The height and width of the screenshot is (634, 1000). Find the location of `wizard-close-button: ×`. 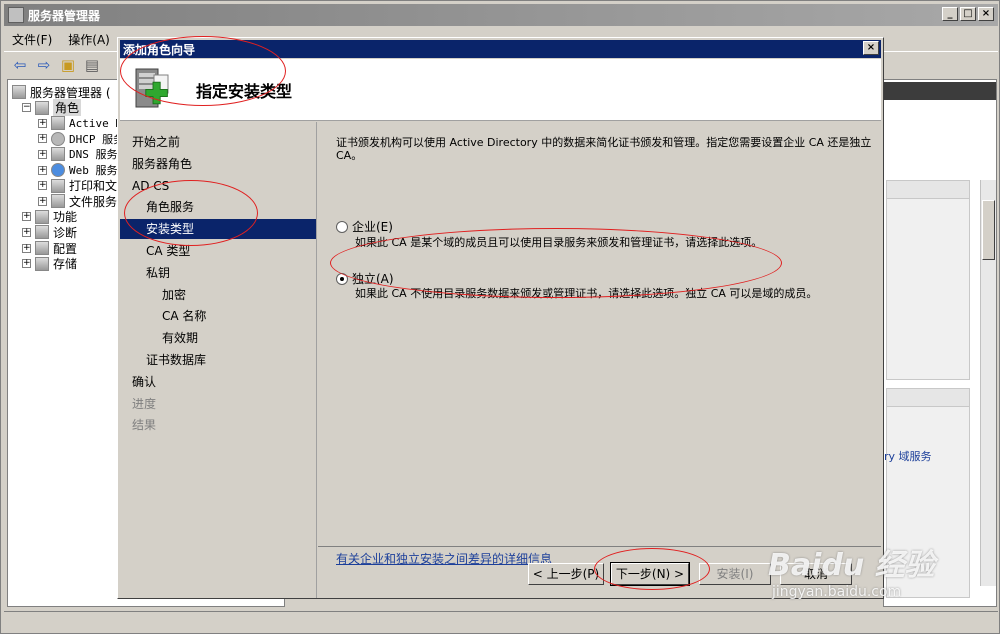

wizard-close-button: × is located at coordinates (871, 48).